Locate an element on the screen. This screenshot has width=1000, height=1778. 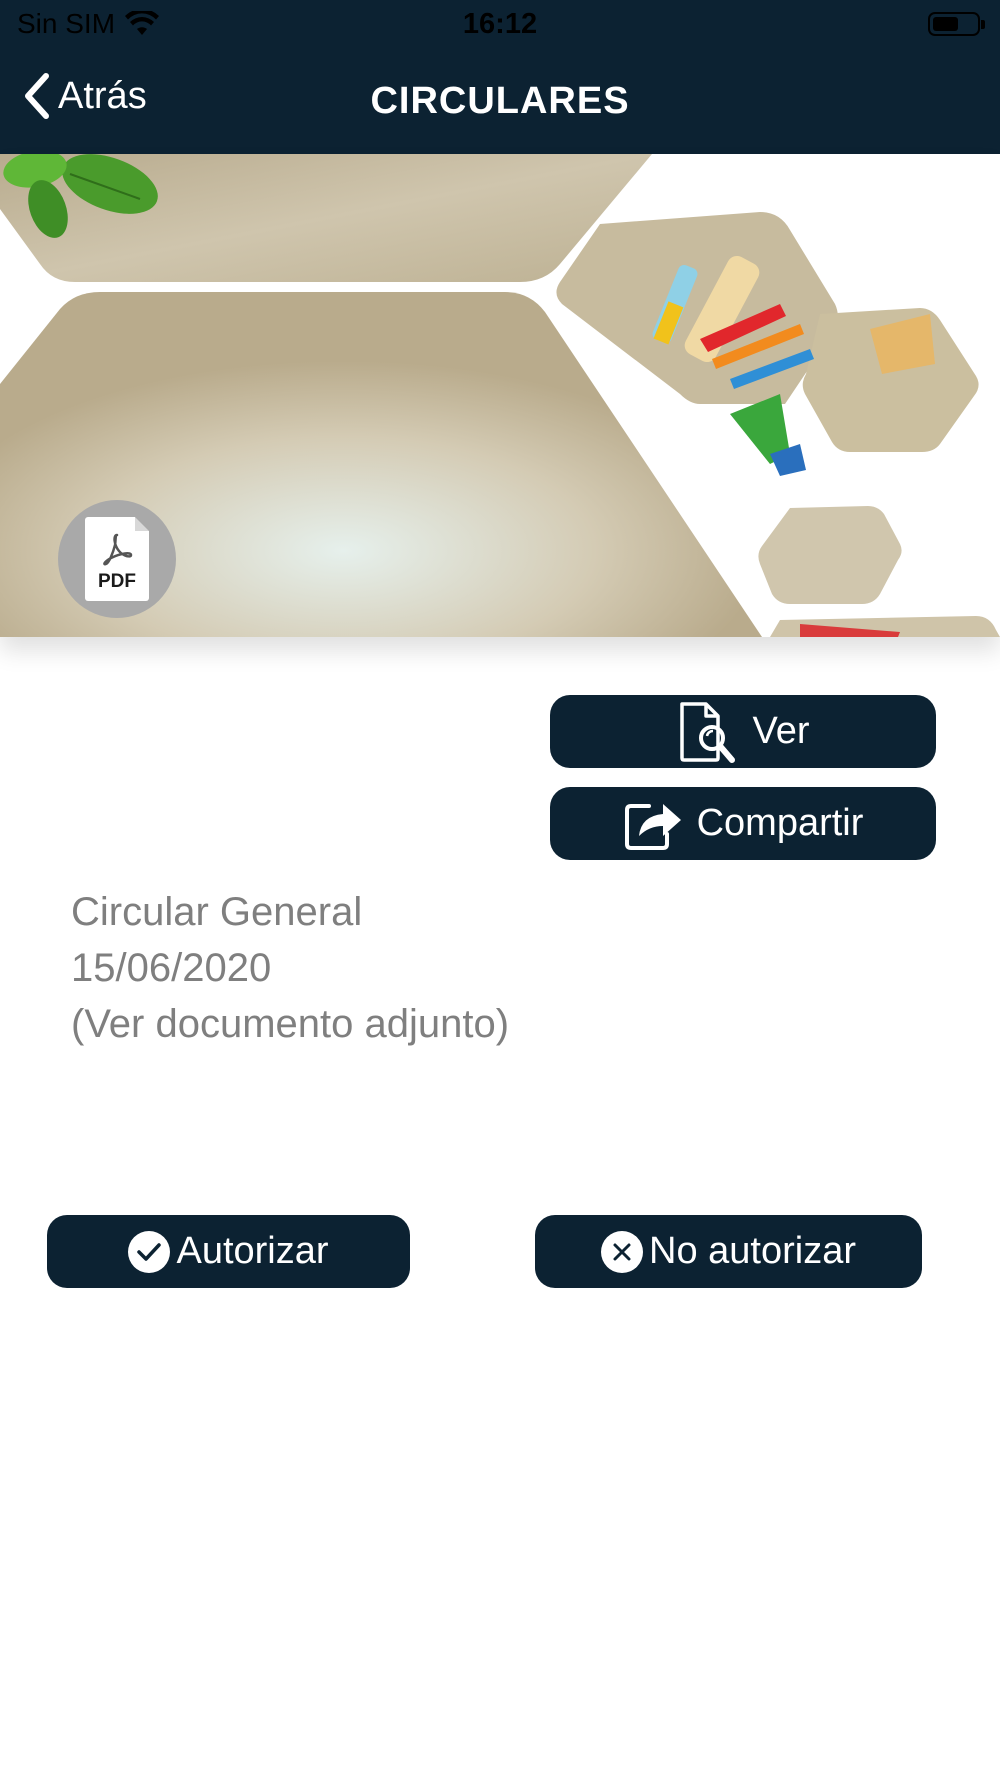
top-header: Sin SIM 16:12 Atrás CIRCULARES is located at coordinates (500, 77).